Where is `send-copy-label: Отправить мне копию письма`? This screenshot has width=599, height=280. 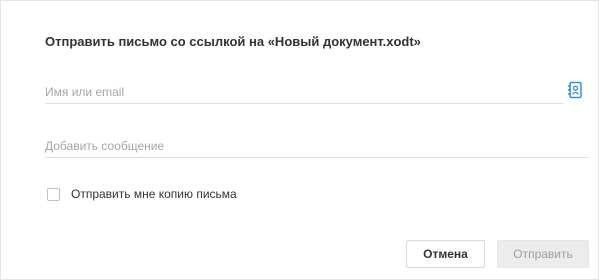
send-copy-label: Отправить мне копию письма is located at coordinates (154, 194).